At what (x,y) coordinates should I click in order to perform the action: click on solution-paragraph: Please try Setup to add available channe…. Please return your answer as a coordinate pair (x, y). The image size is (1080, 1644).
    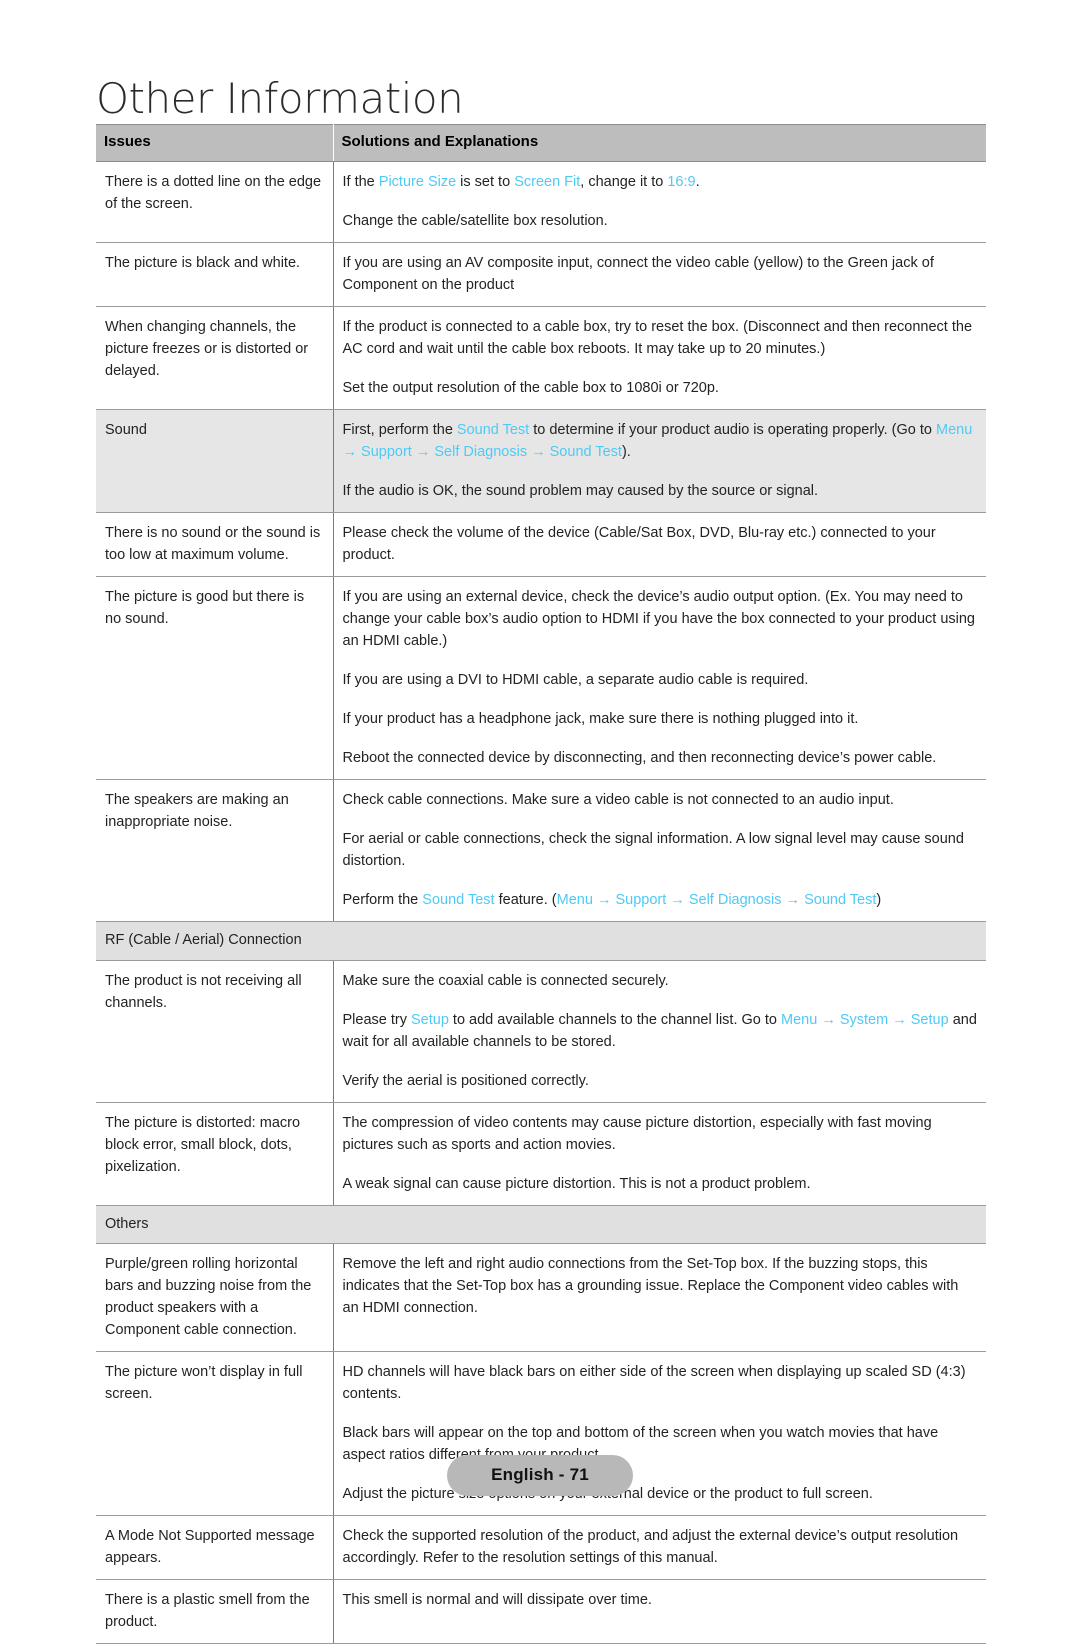
    Looking at the image, I should click on (660, 1031).